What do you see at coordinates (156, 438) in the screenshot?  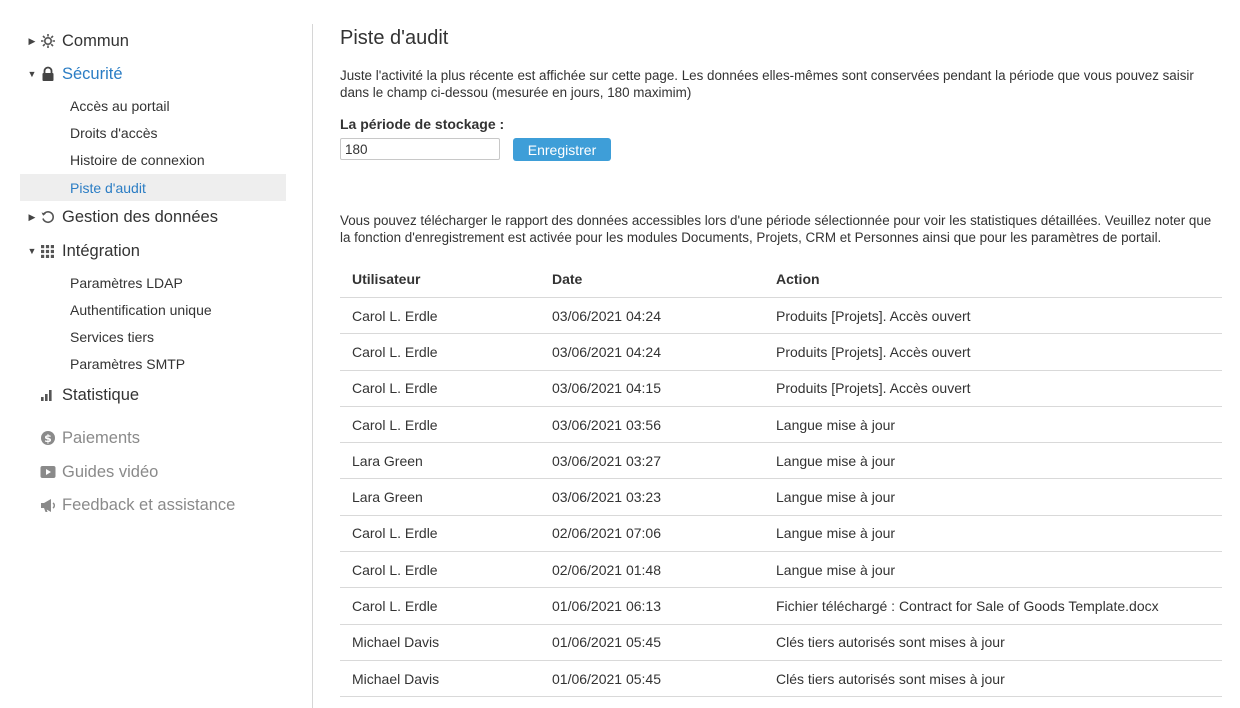 I see `sidebar-section-paiements: $ Paiements` at bounding box center [156, 438].